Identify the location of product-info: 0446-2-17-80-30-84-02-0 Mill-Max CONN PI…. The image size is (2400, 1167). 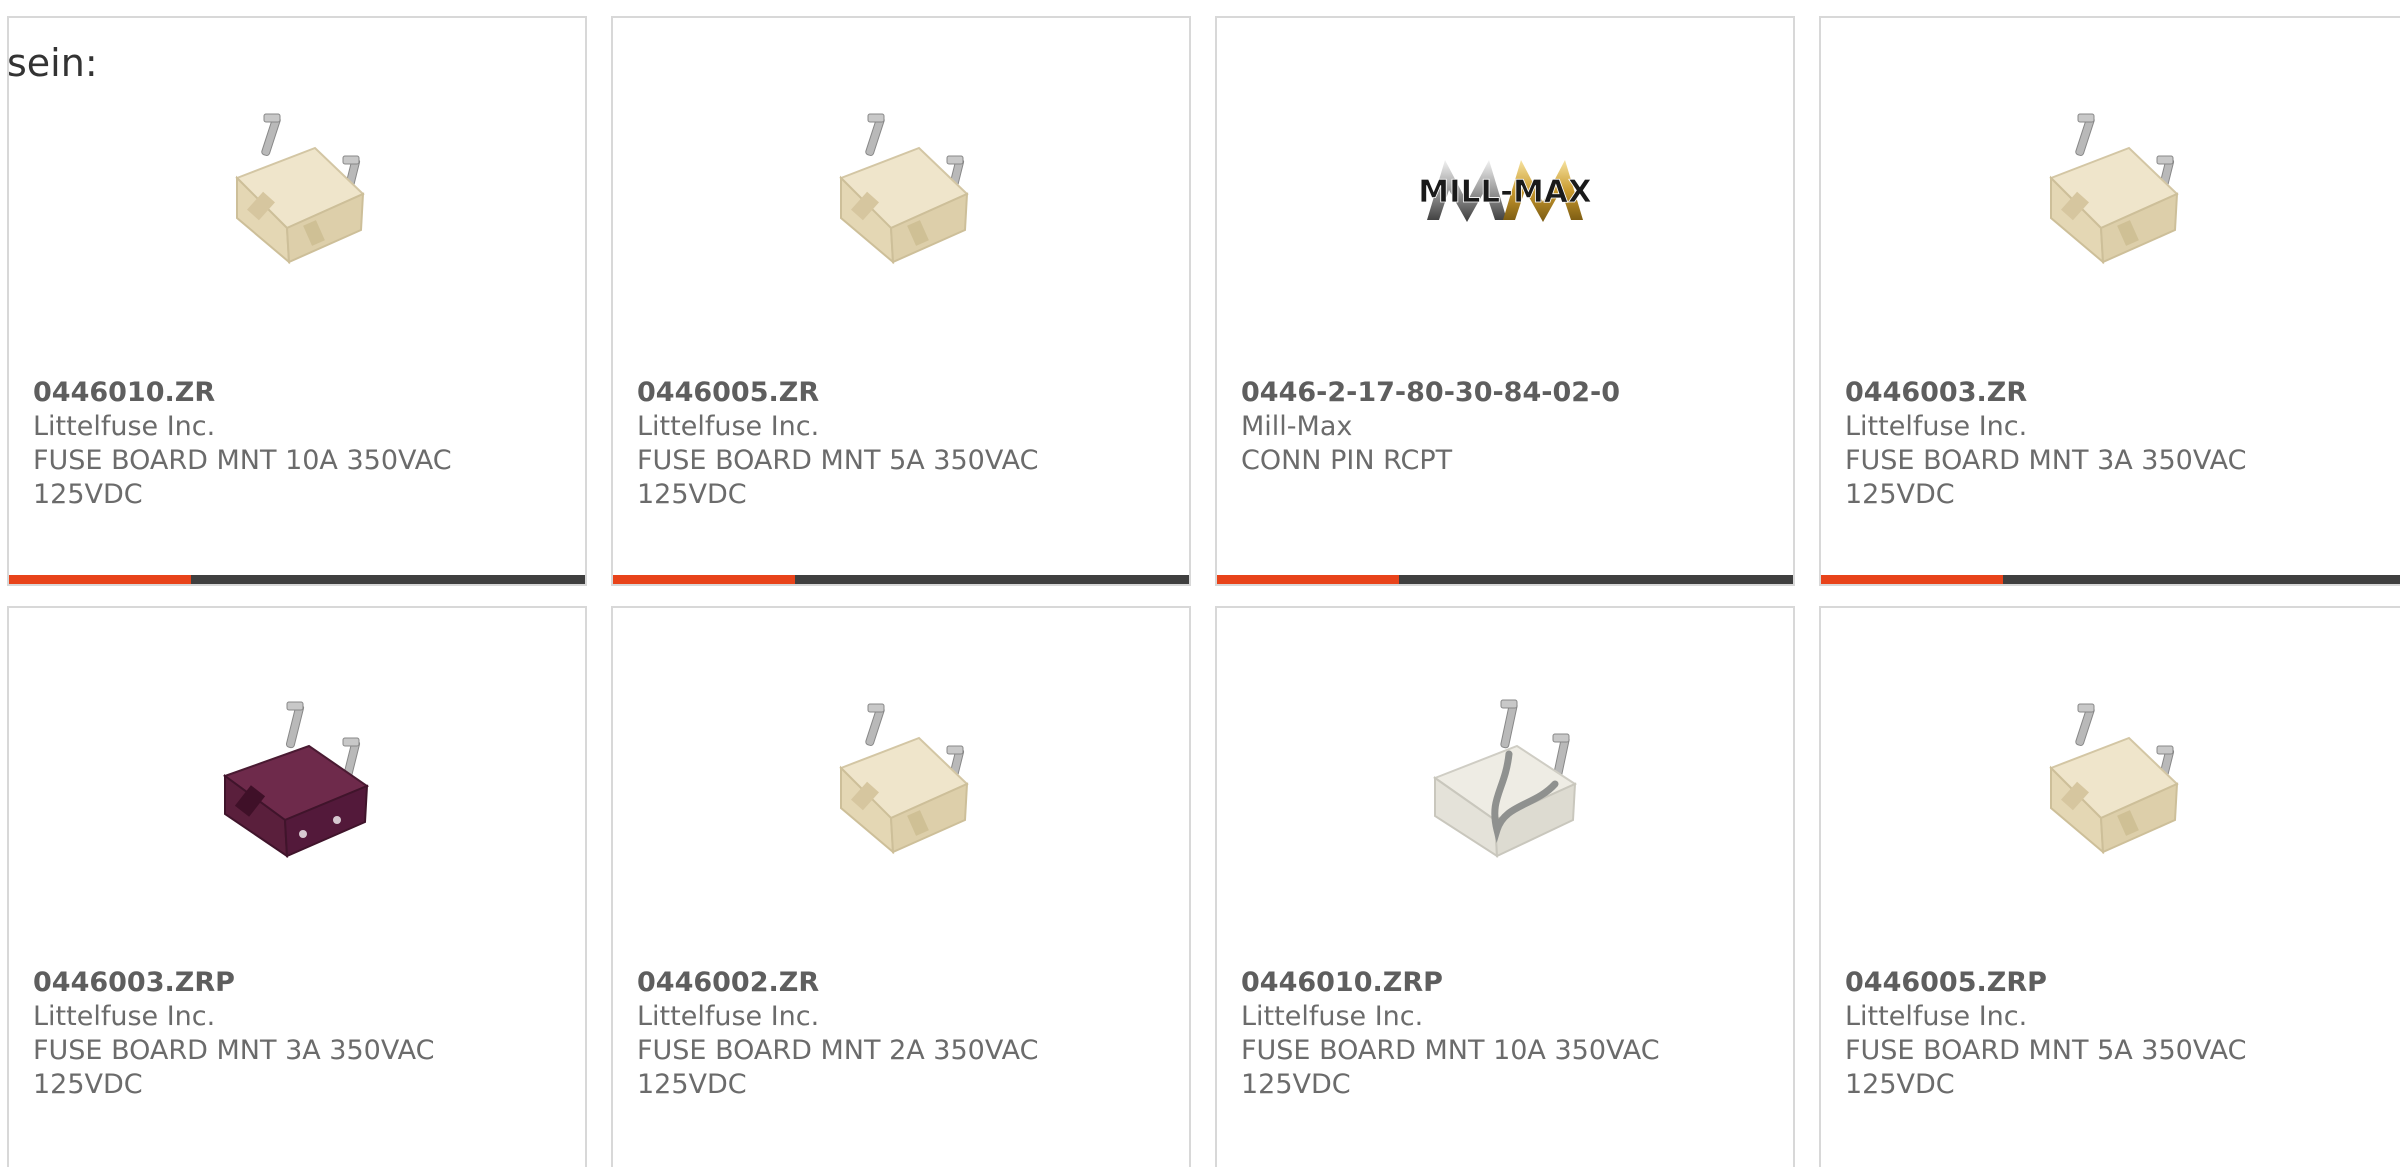
(1509, 427).